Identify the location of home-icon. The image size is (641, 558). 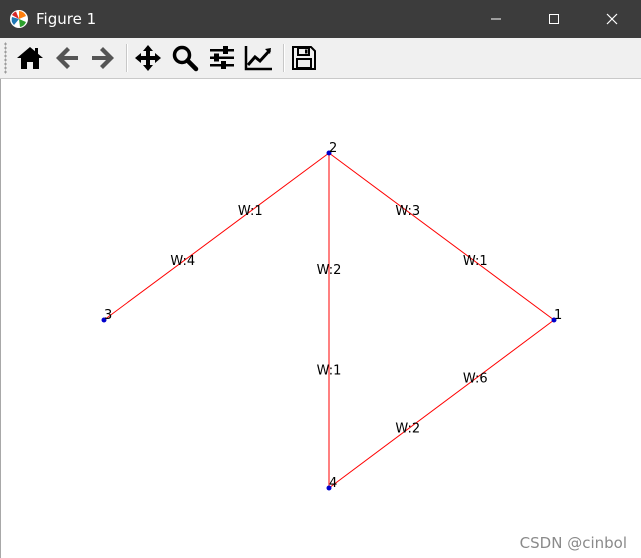
(30, 58).